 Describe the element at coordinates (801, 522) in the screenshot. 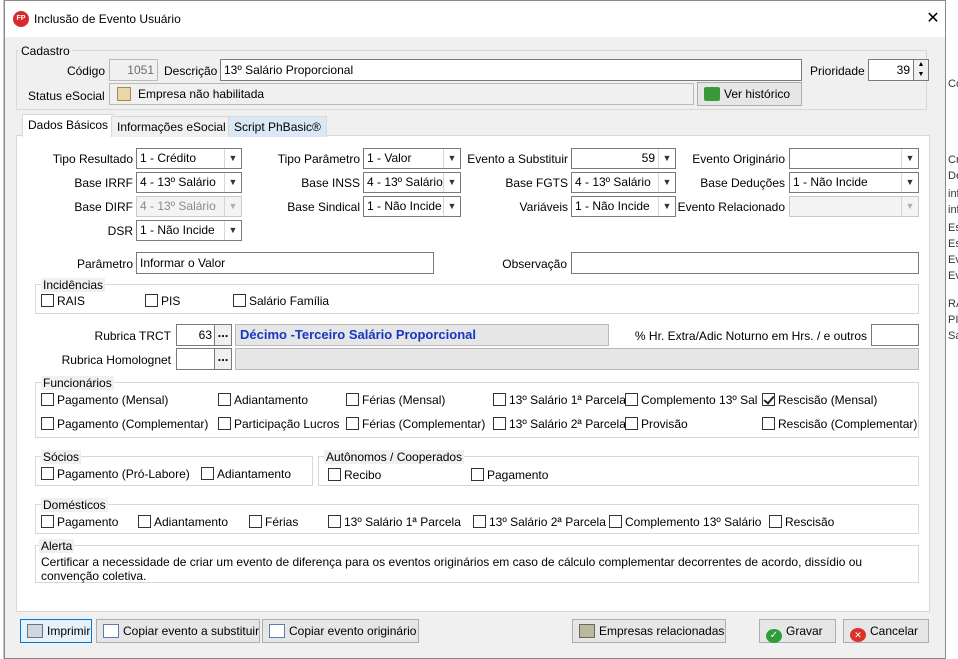

I see `dom-rescisao-checkbox: Rescisão` at that location.